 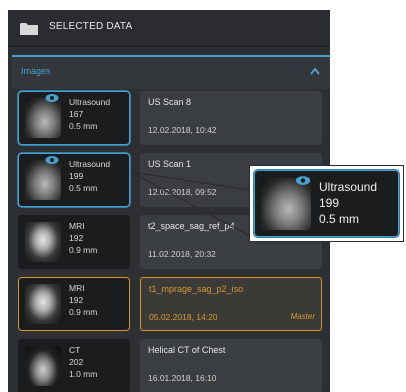 I want to click on series-info-card: US Scan 8 12.02.2018, 10:42, so click(x=231, y=118).